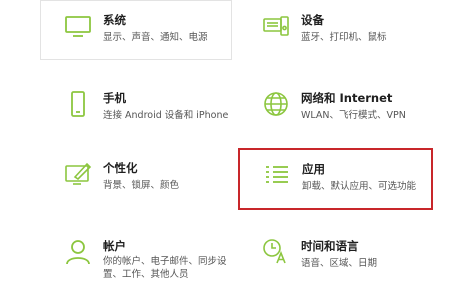  Describe the element at coordinates (141, 185) in the screenshot. I see `tile-description: 背景、锁屏、颜色` at that location.